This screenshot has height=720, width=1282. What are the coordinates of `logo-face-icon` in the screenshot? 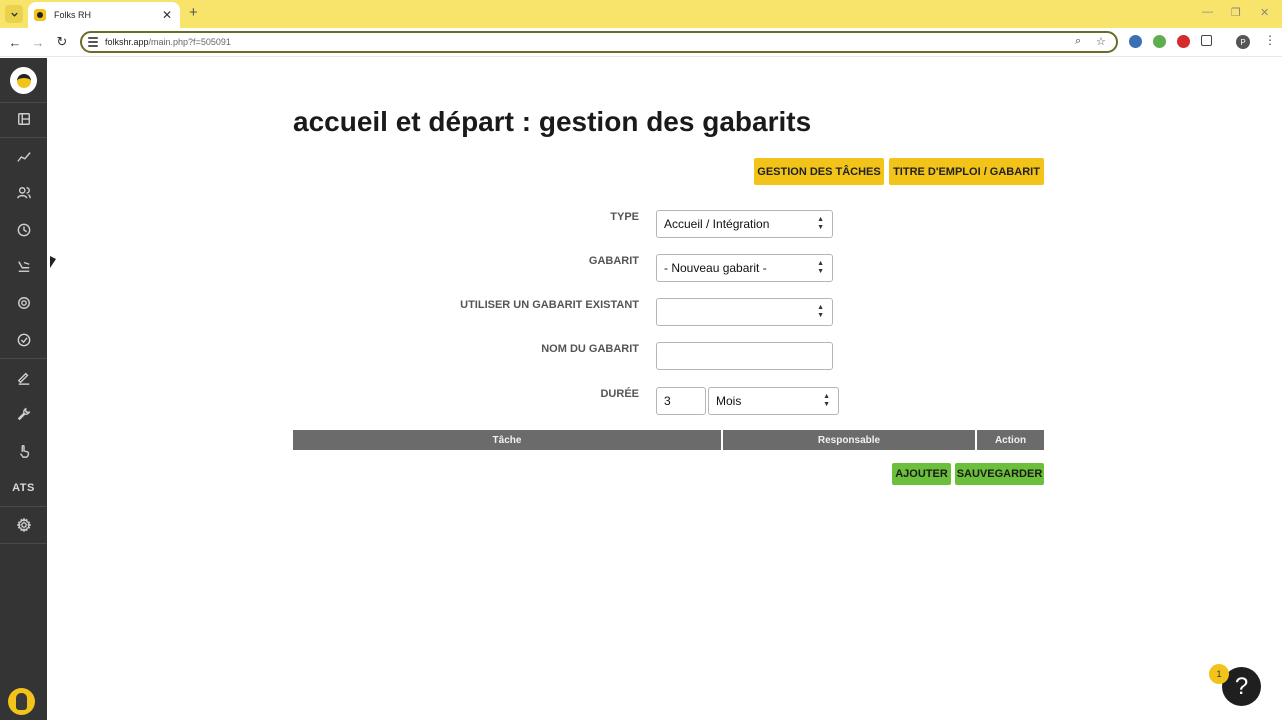 It's located at (23, 80).